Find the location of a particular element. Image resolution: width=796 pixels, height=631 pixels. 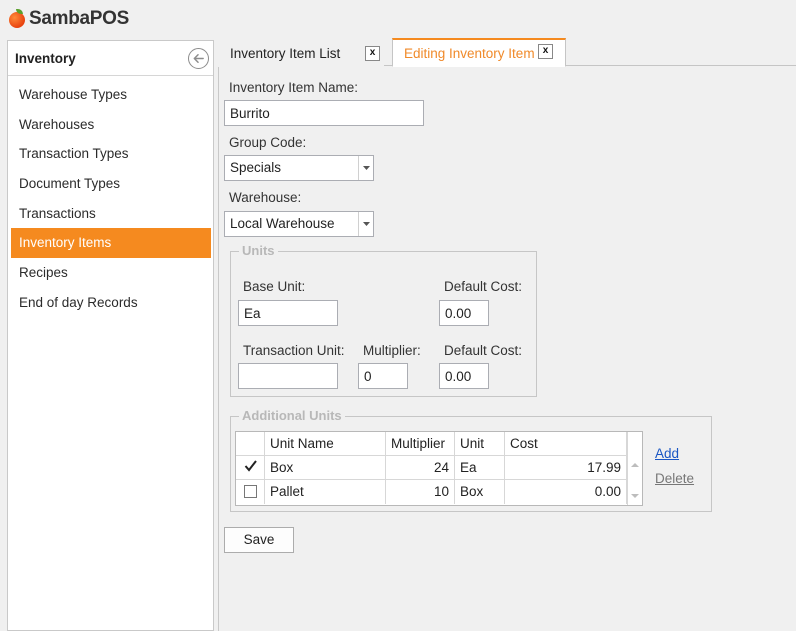

additional-units-group-title: Additional Units is located at coordinates (292, 416).